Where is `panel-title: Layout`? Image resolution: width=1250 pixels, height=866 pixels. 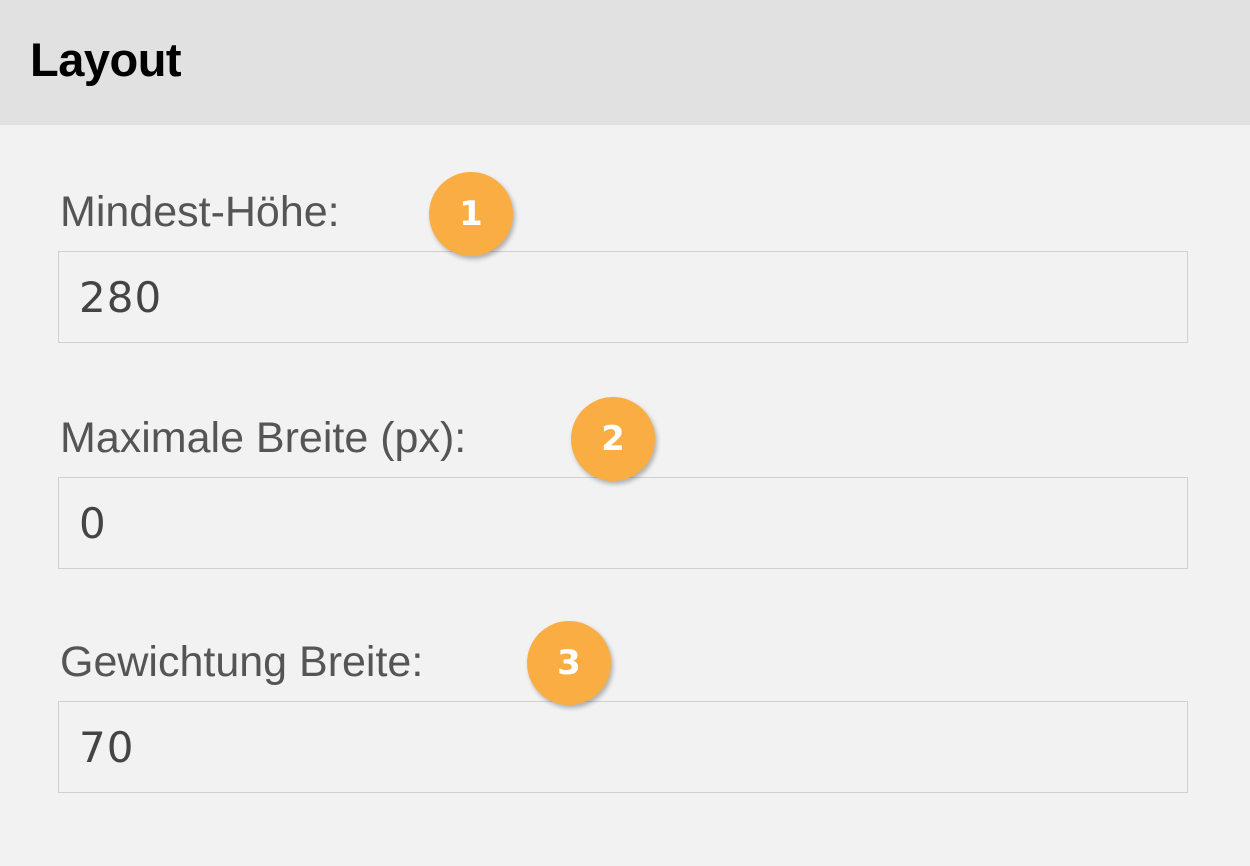
panel-title: Layout is located at coordinates (106, 59).